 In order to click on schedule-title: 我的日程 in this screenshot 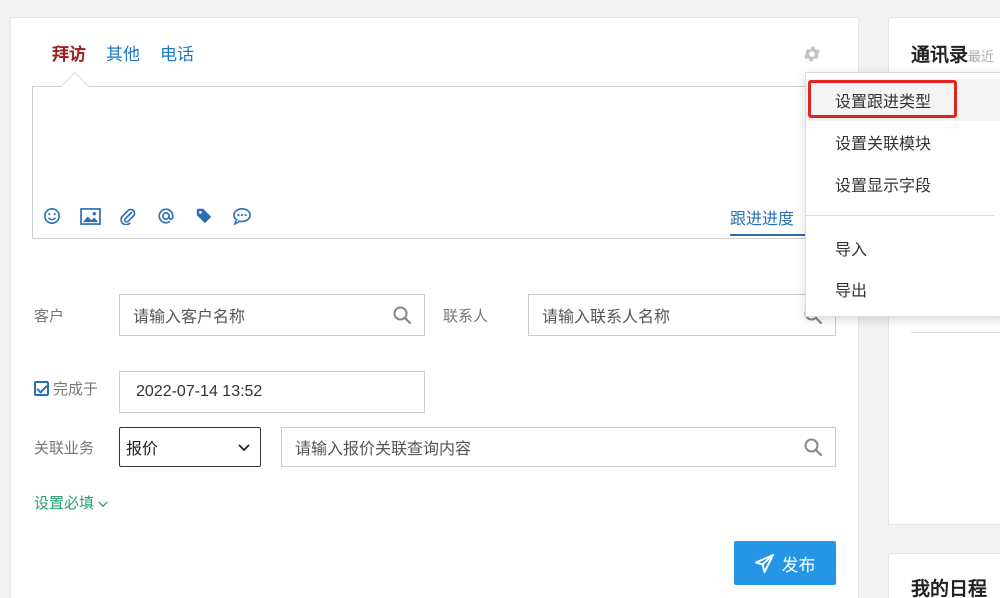, I will do `click(949, 588)`.